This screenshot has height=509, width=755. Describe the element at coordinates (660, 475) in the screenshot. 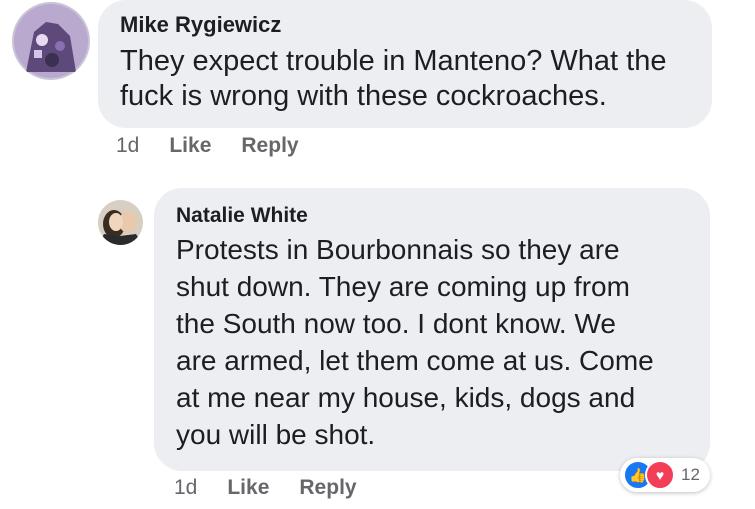

I see `love-icon: ♥` at that location.